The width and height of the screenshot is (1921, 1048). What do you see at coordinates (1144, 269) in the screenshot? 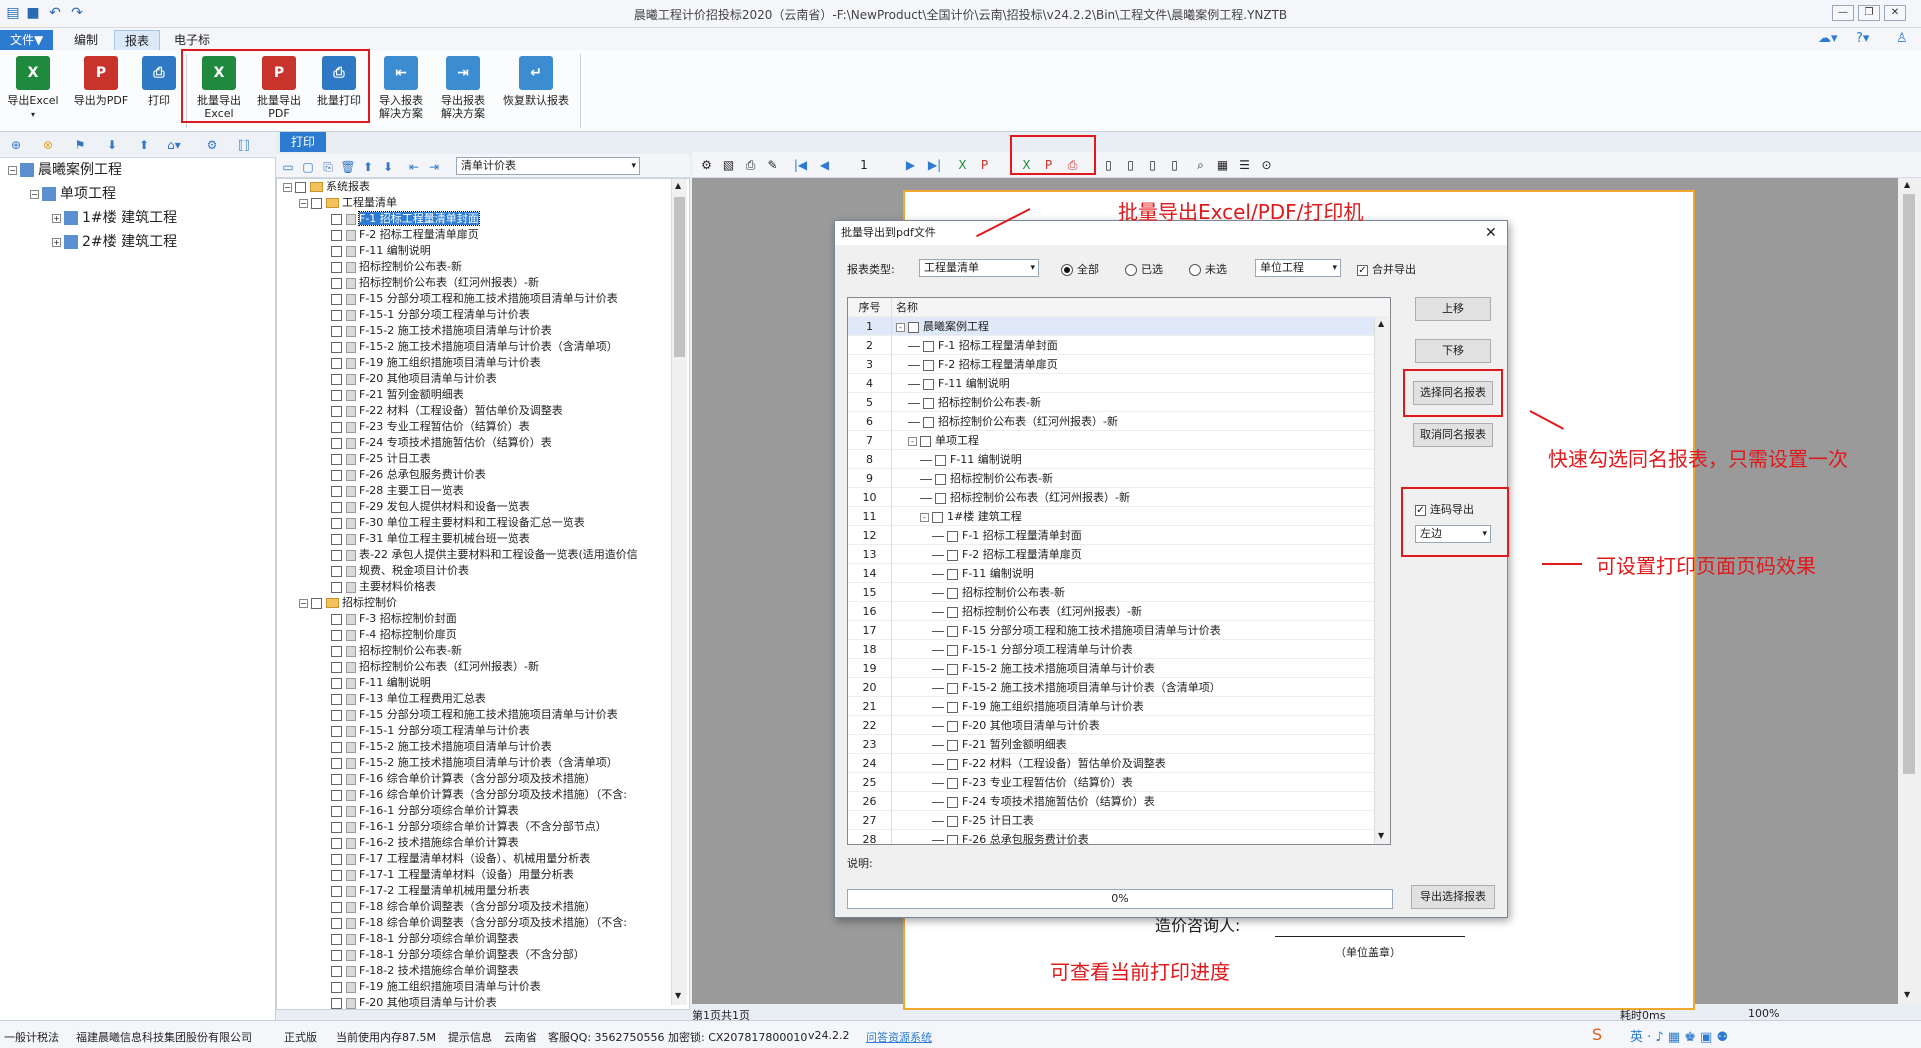
I see `radio-selected: 已选` at bounding box center [1144, 269].